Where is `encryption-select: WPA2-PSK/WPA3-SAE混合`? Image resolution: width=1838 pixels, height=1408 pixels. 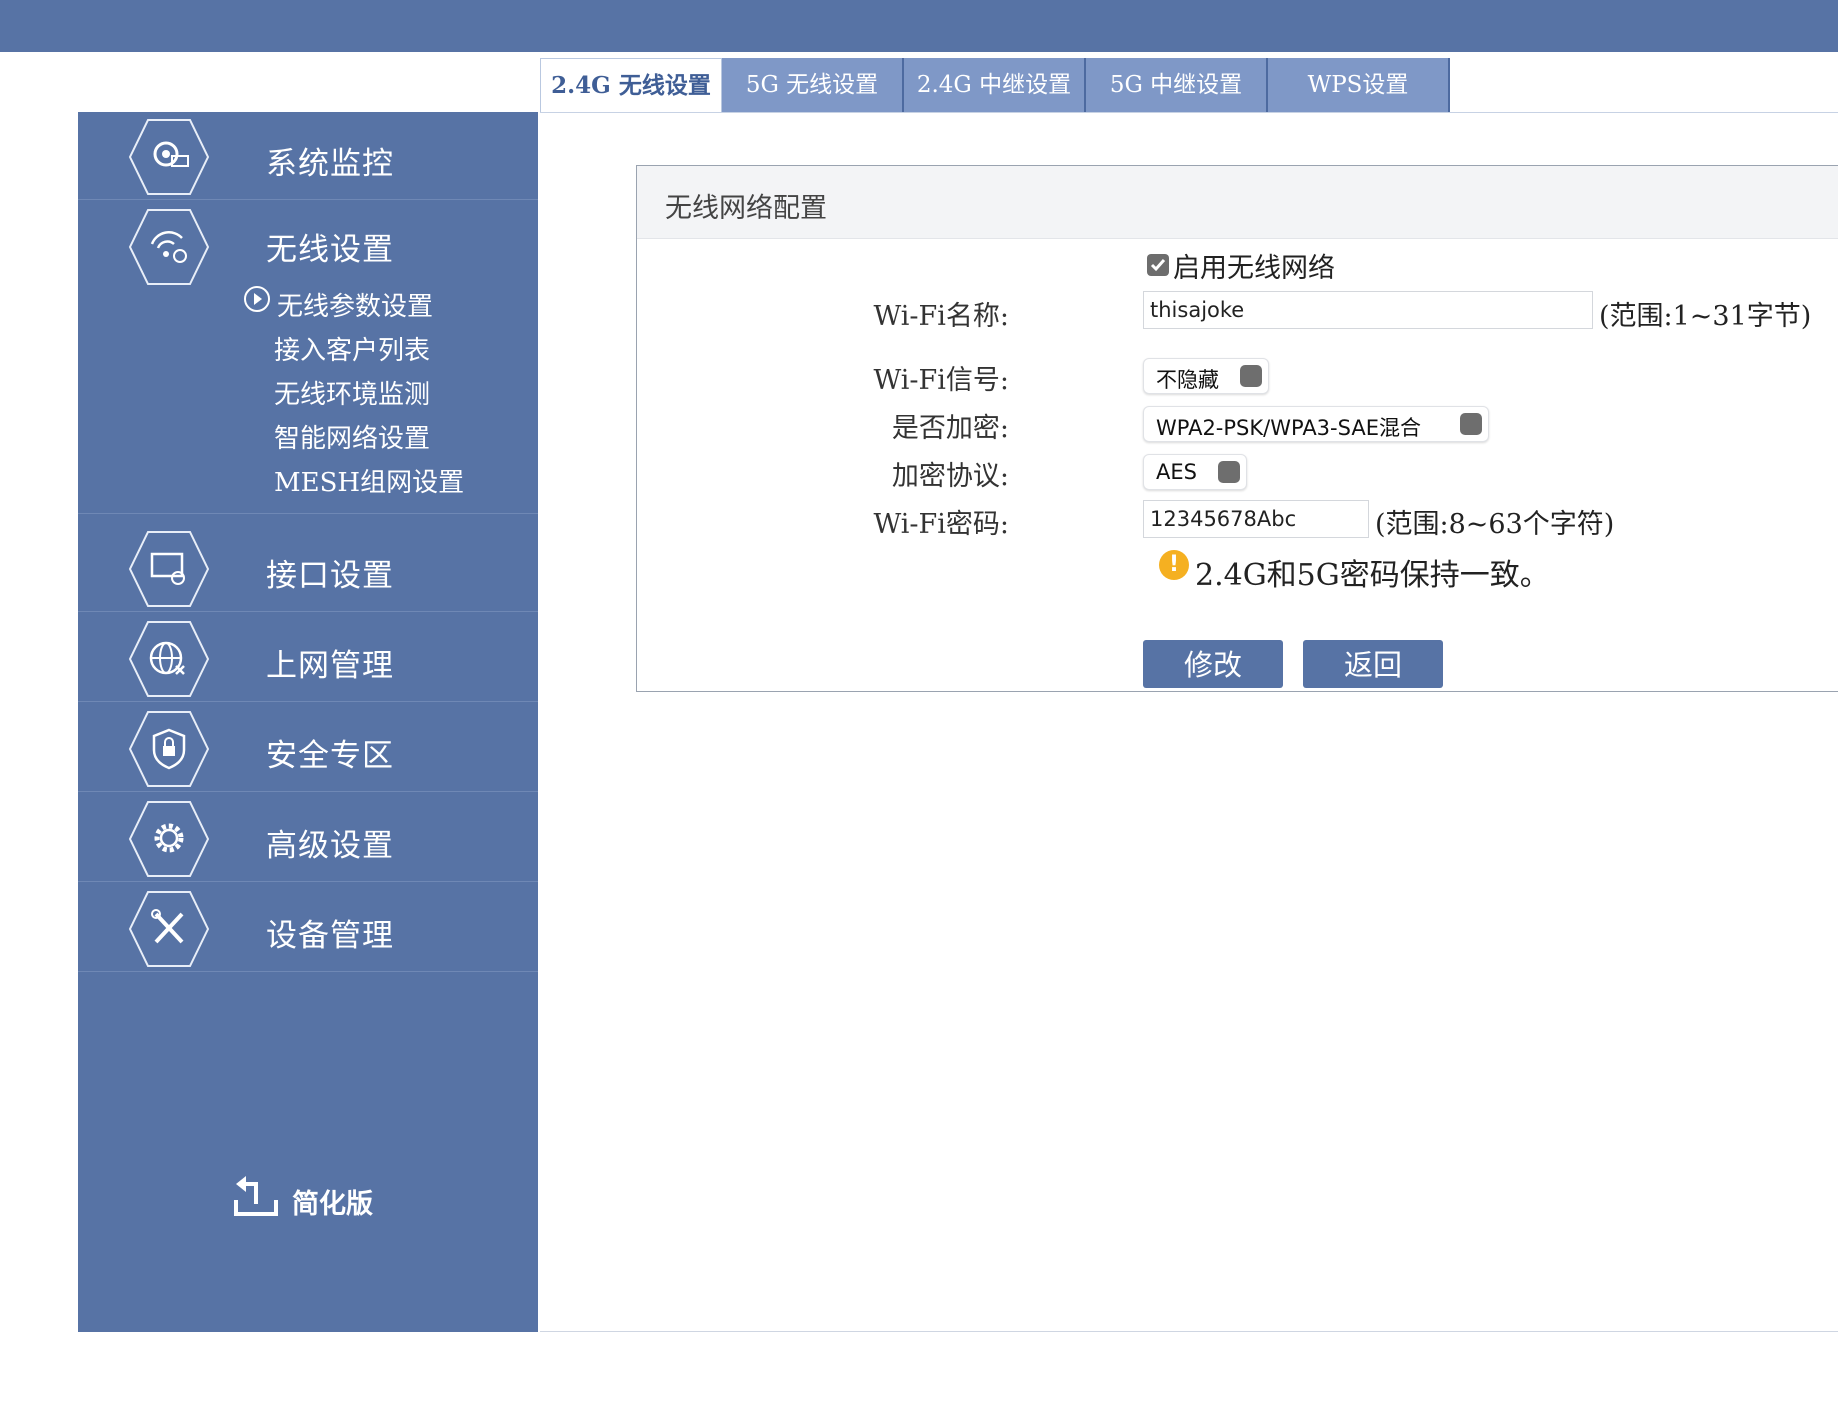 encryption-select: WPA2-PSK/WPA3-SAE混合 is located at coordinates (1316, 424).